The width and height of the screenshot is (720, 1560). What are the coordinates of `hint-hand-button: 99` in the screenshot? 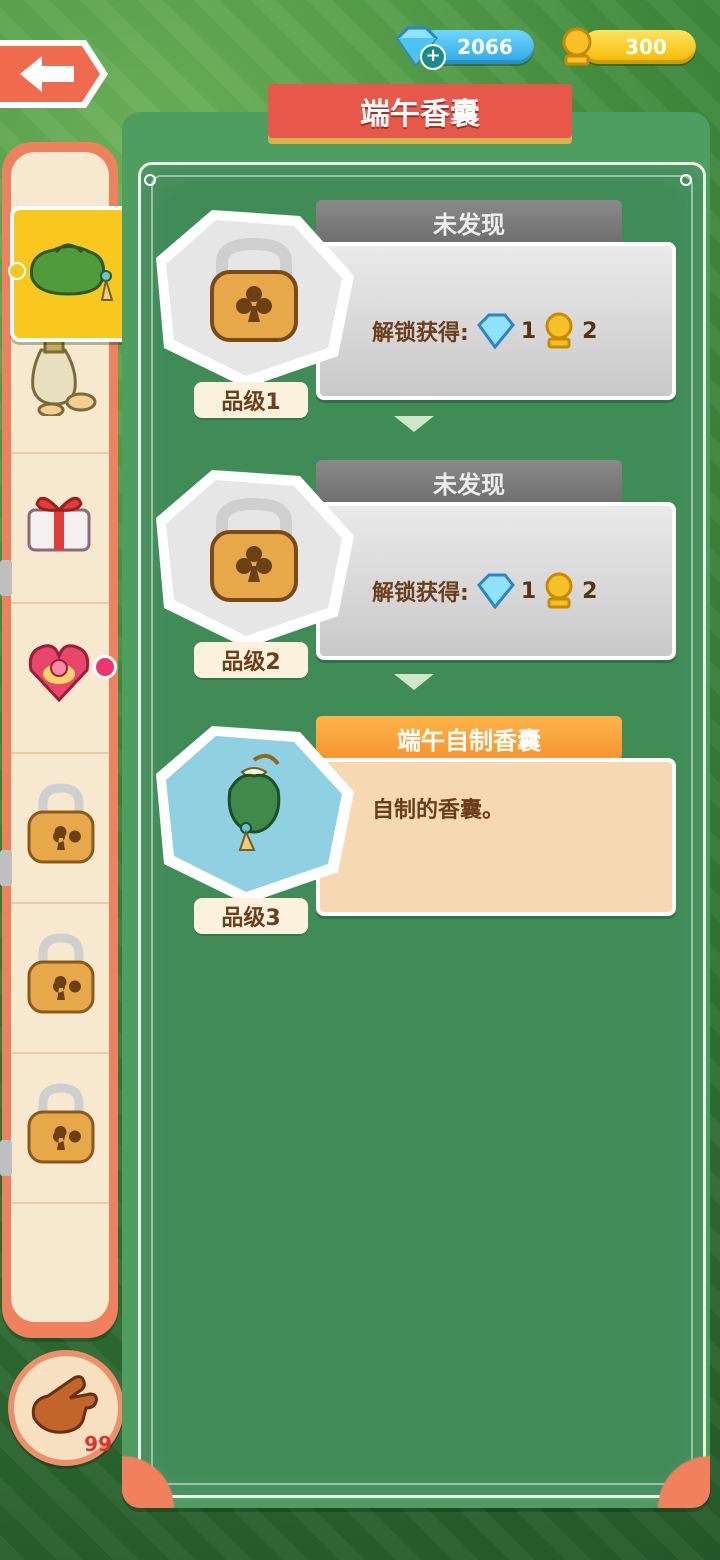 It's located at (66, 1408).